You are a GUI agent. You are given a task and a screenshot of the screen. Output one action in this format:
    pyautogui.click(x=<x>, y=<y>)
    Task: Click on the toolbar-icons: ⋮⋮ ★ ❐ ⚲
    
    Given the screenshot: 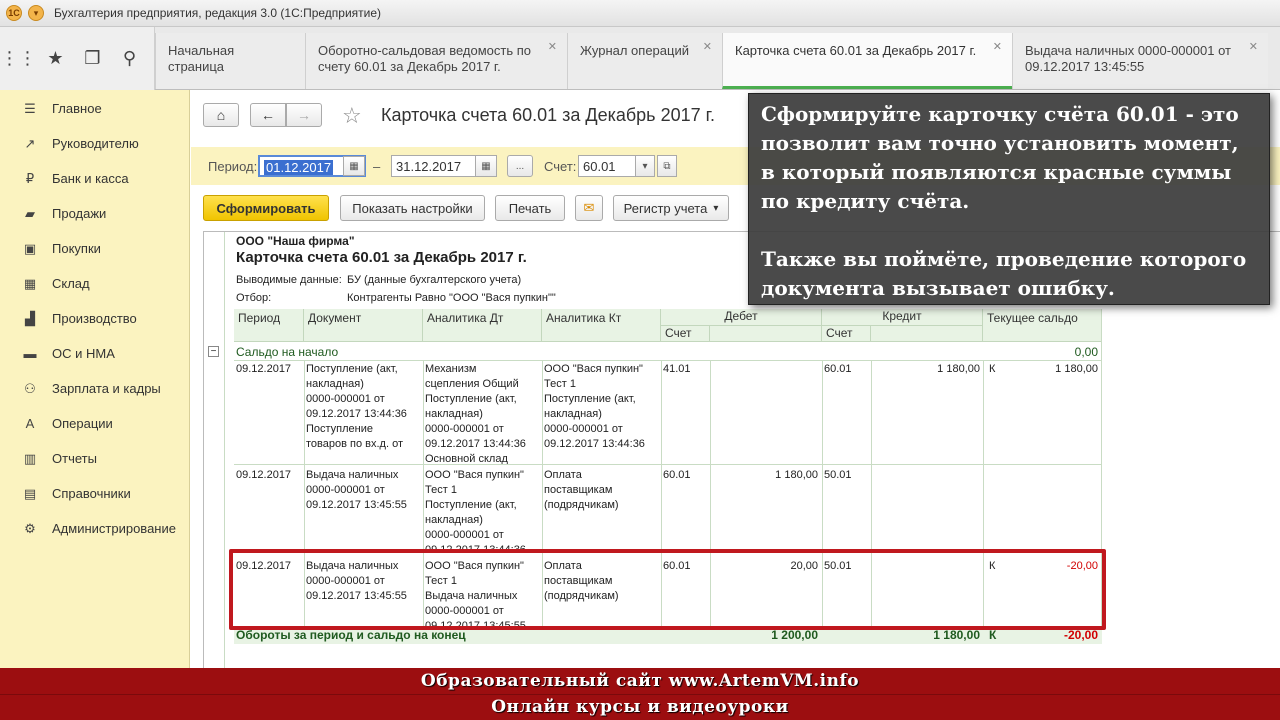 What is the action you would take?
    pyautogui.click(x=77, y=58)
    